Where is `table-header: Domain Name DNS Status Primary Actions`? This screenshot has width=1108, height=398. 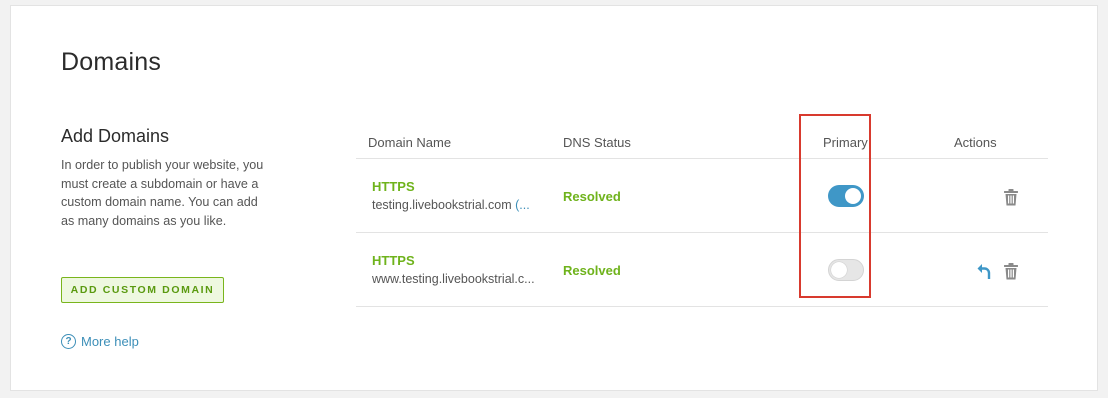
table-header: Domain Name DNS Status Primary Actions is located at coordinates (702, 142).